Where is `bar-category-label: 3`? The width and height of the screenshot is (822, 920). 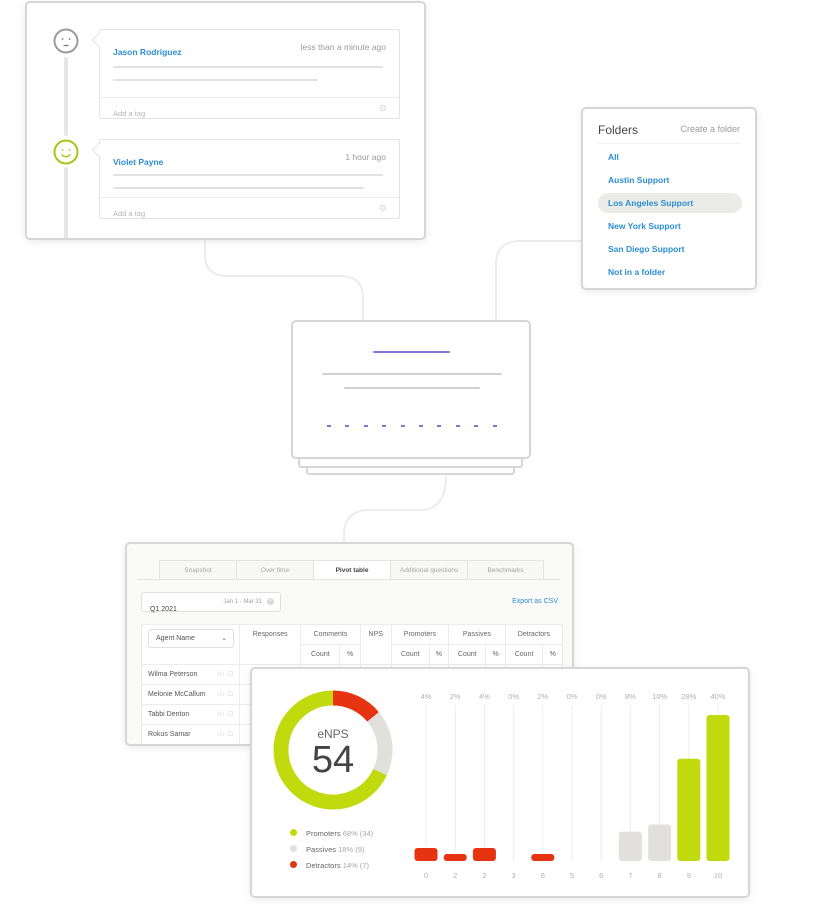
bar-category-label: 3 is located at coordinates (514, 875).